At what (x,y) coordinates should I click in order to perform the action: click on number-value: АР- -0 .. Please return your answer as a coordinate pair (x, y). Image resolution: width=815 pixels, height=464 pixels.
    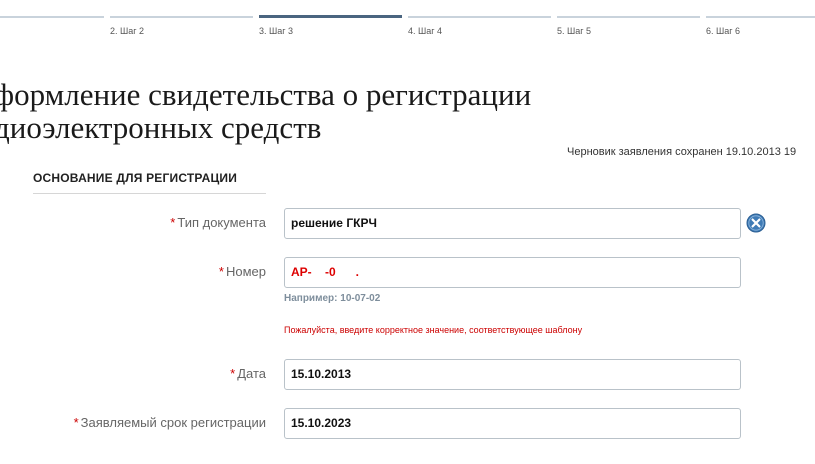
    Looking at the image, I should click on (325, 272).